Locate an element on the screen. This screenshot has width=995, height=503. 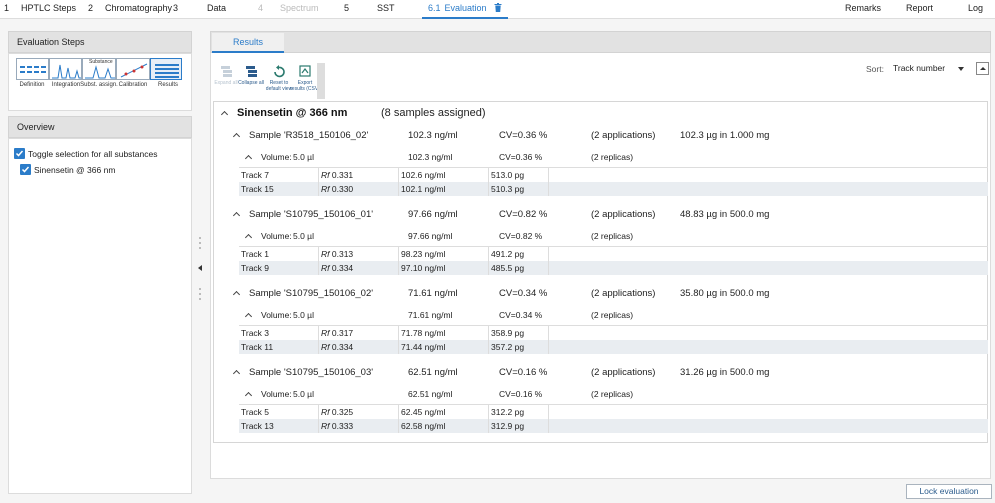
trash-icon is located at coordinates (498, 7).